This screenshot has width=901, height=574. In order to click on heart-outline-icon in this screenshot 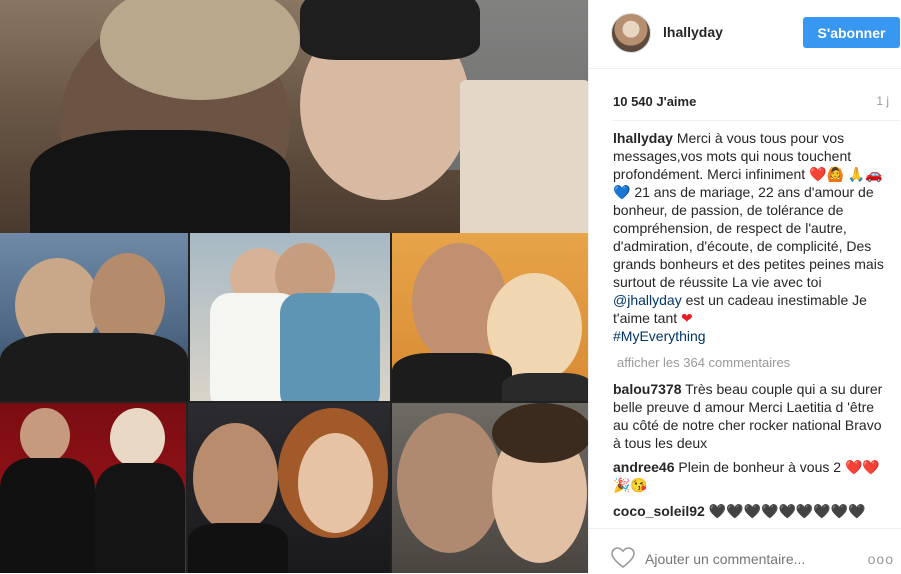, I will do `click(623, 558)`.